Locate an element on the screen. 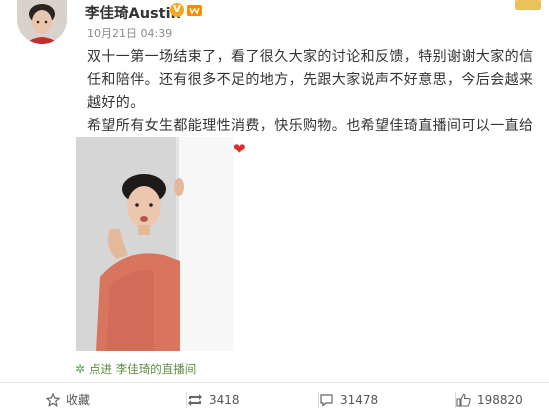  heart-emoji-icon: ❤ is located at coordinates (239, 149).